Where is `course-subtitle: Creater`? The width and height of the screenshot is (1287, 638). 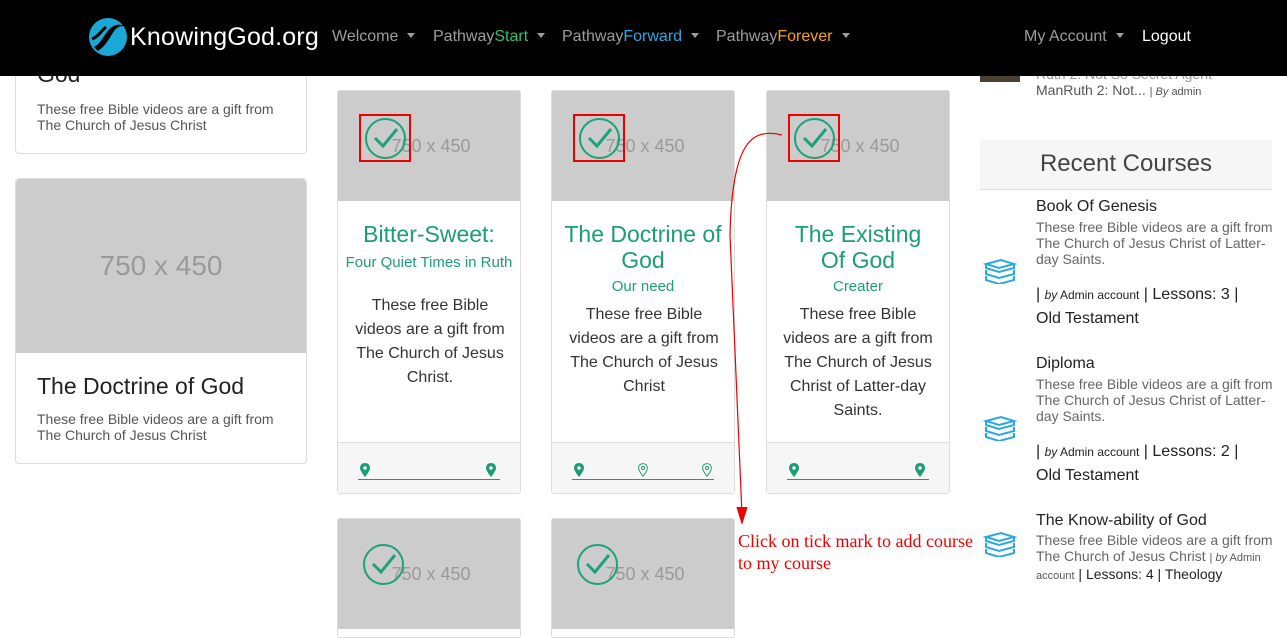 course-subtitle: Creater is located at coordinates (858, 286).